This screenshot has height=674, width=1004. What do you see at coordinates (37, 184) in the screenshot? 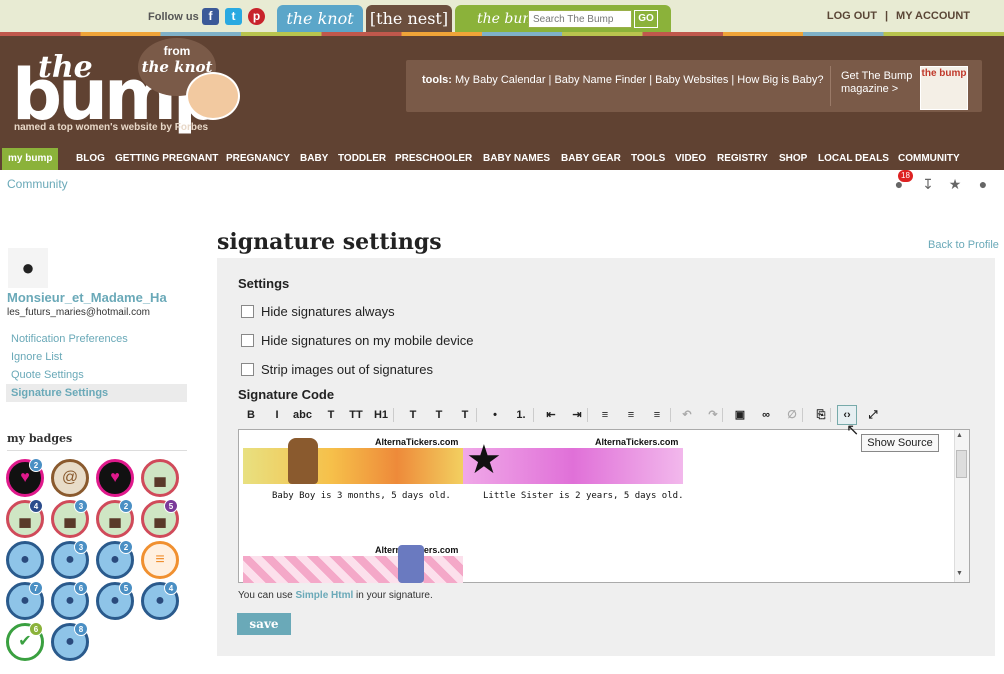
I see `breadcrumb: Community` at bounding box center [37, 184].